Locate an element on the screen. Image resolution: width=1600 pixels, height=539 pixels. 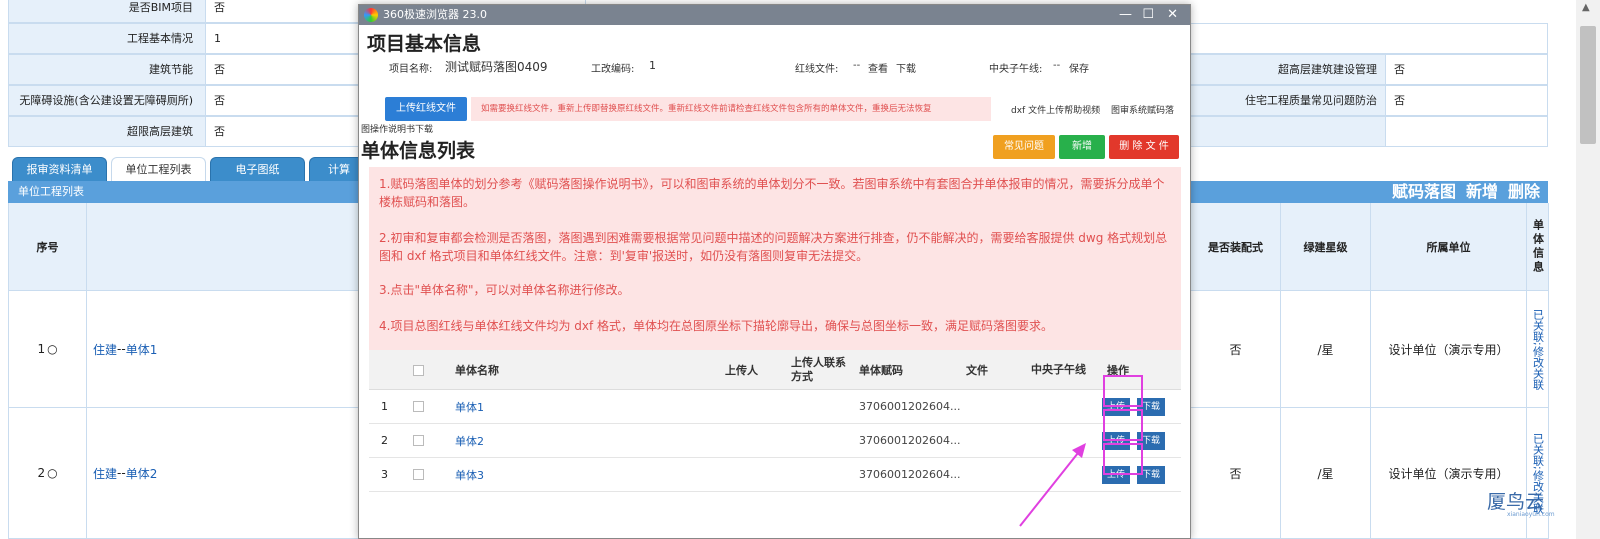
header-info-text: 单体信息 is located at coordinates (1538, 246).